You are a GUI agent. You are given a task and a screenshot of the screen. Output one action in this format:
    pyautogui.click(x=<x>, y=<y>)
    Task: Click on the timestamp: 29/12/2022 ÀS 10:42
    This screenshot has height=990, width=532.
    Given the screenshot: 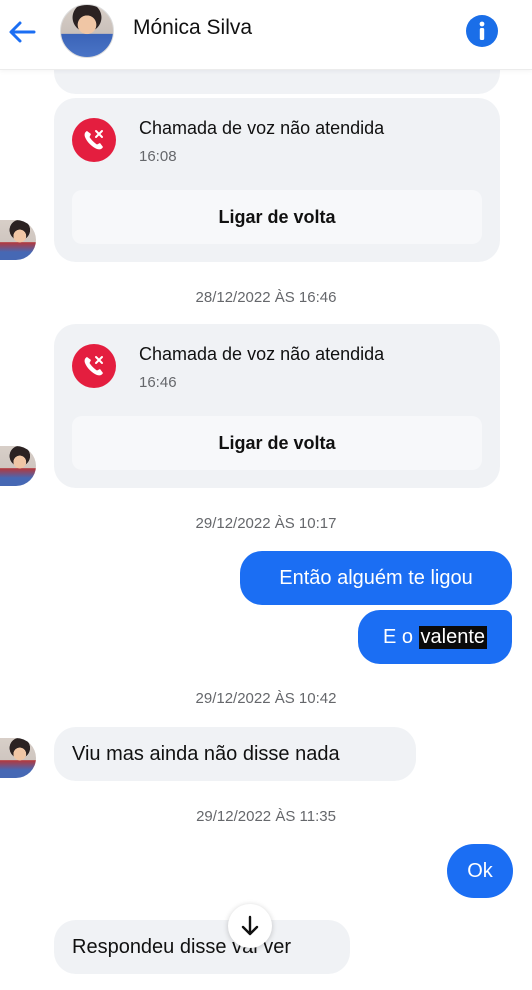 What is the action you would take?
    pyautogui.click(x=266, y=698)
    